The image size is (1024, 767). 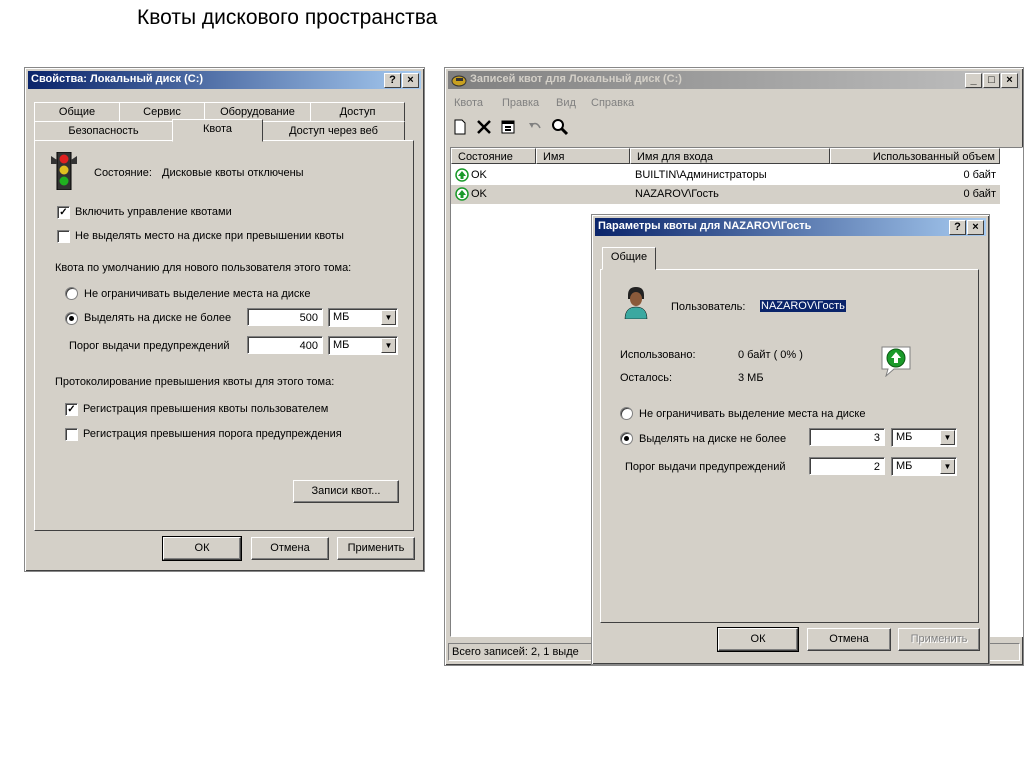 I want to click on col-status: Состояние, so click(x=493, y=156).